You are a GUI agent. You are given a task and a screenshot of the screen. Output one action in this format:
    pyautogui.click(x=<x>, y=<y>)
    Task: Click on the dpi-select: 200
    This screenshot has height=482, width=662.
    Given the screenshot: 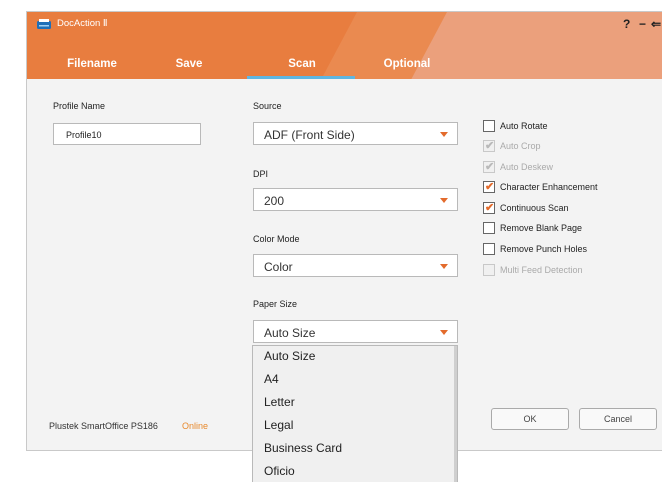 What is the action you would take?
    pyautogui.click(x=355, y=199)
    